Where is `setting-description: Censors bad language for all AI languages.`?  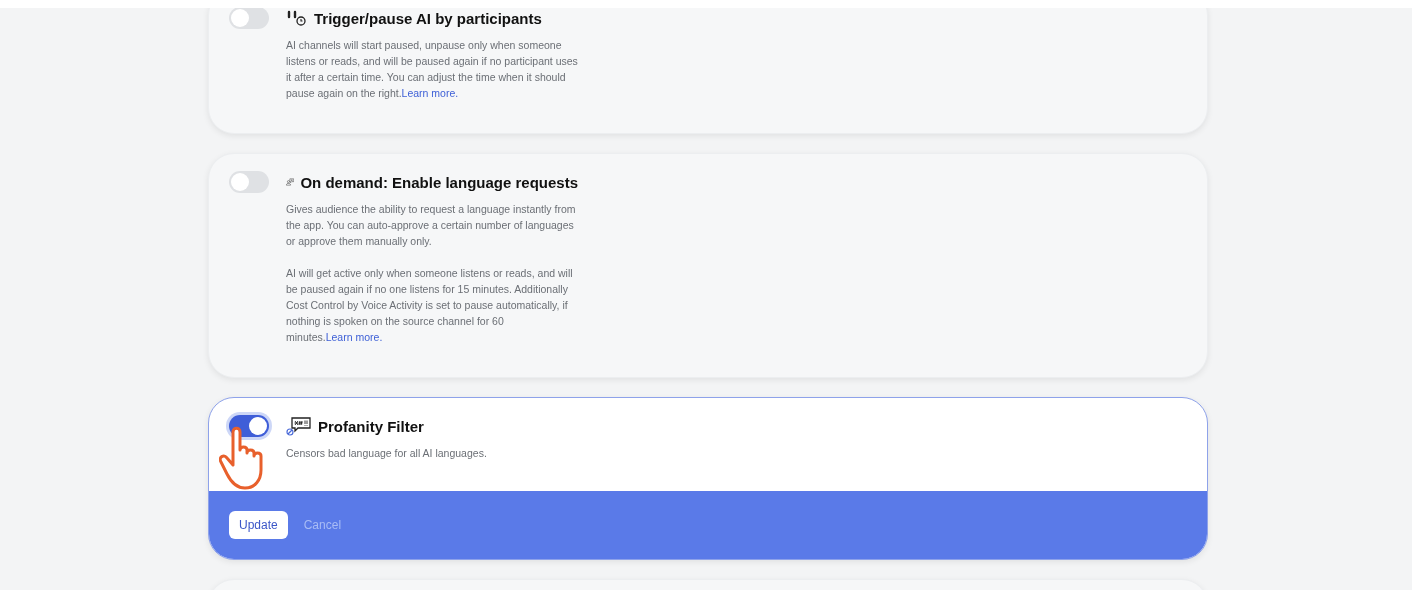 setting-description: Censors bad language for all AI languages. is located at coordinates (387, 453).